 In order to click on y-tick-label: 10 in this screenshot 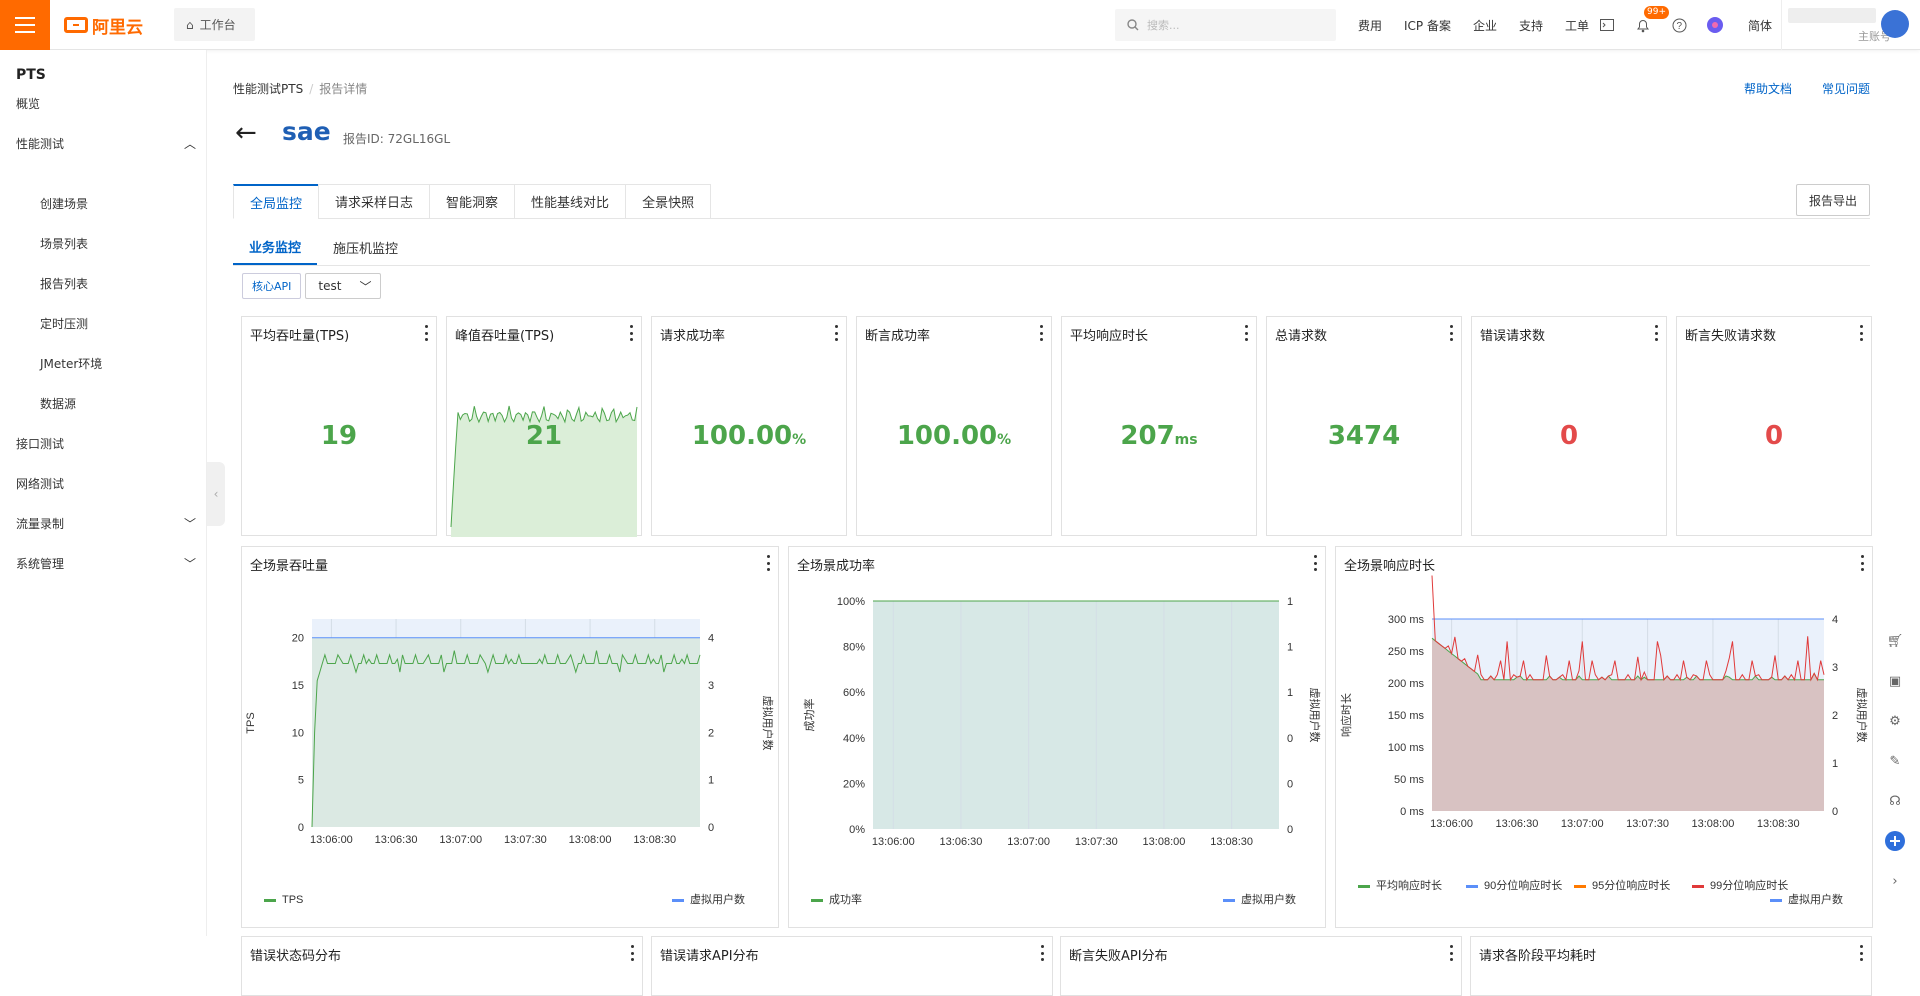, I will do `click(298, 733)`.